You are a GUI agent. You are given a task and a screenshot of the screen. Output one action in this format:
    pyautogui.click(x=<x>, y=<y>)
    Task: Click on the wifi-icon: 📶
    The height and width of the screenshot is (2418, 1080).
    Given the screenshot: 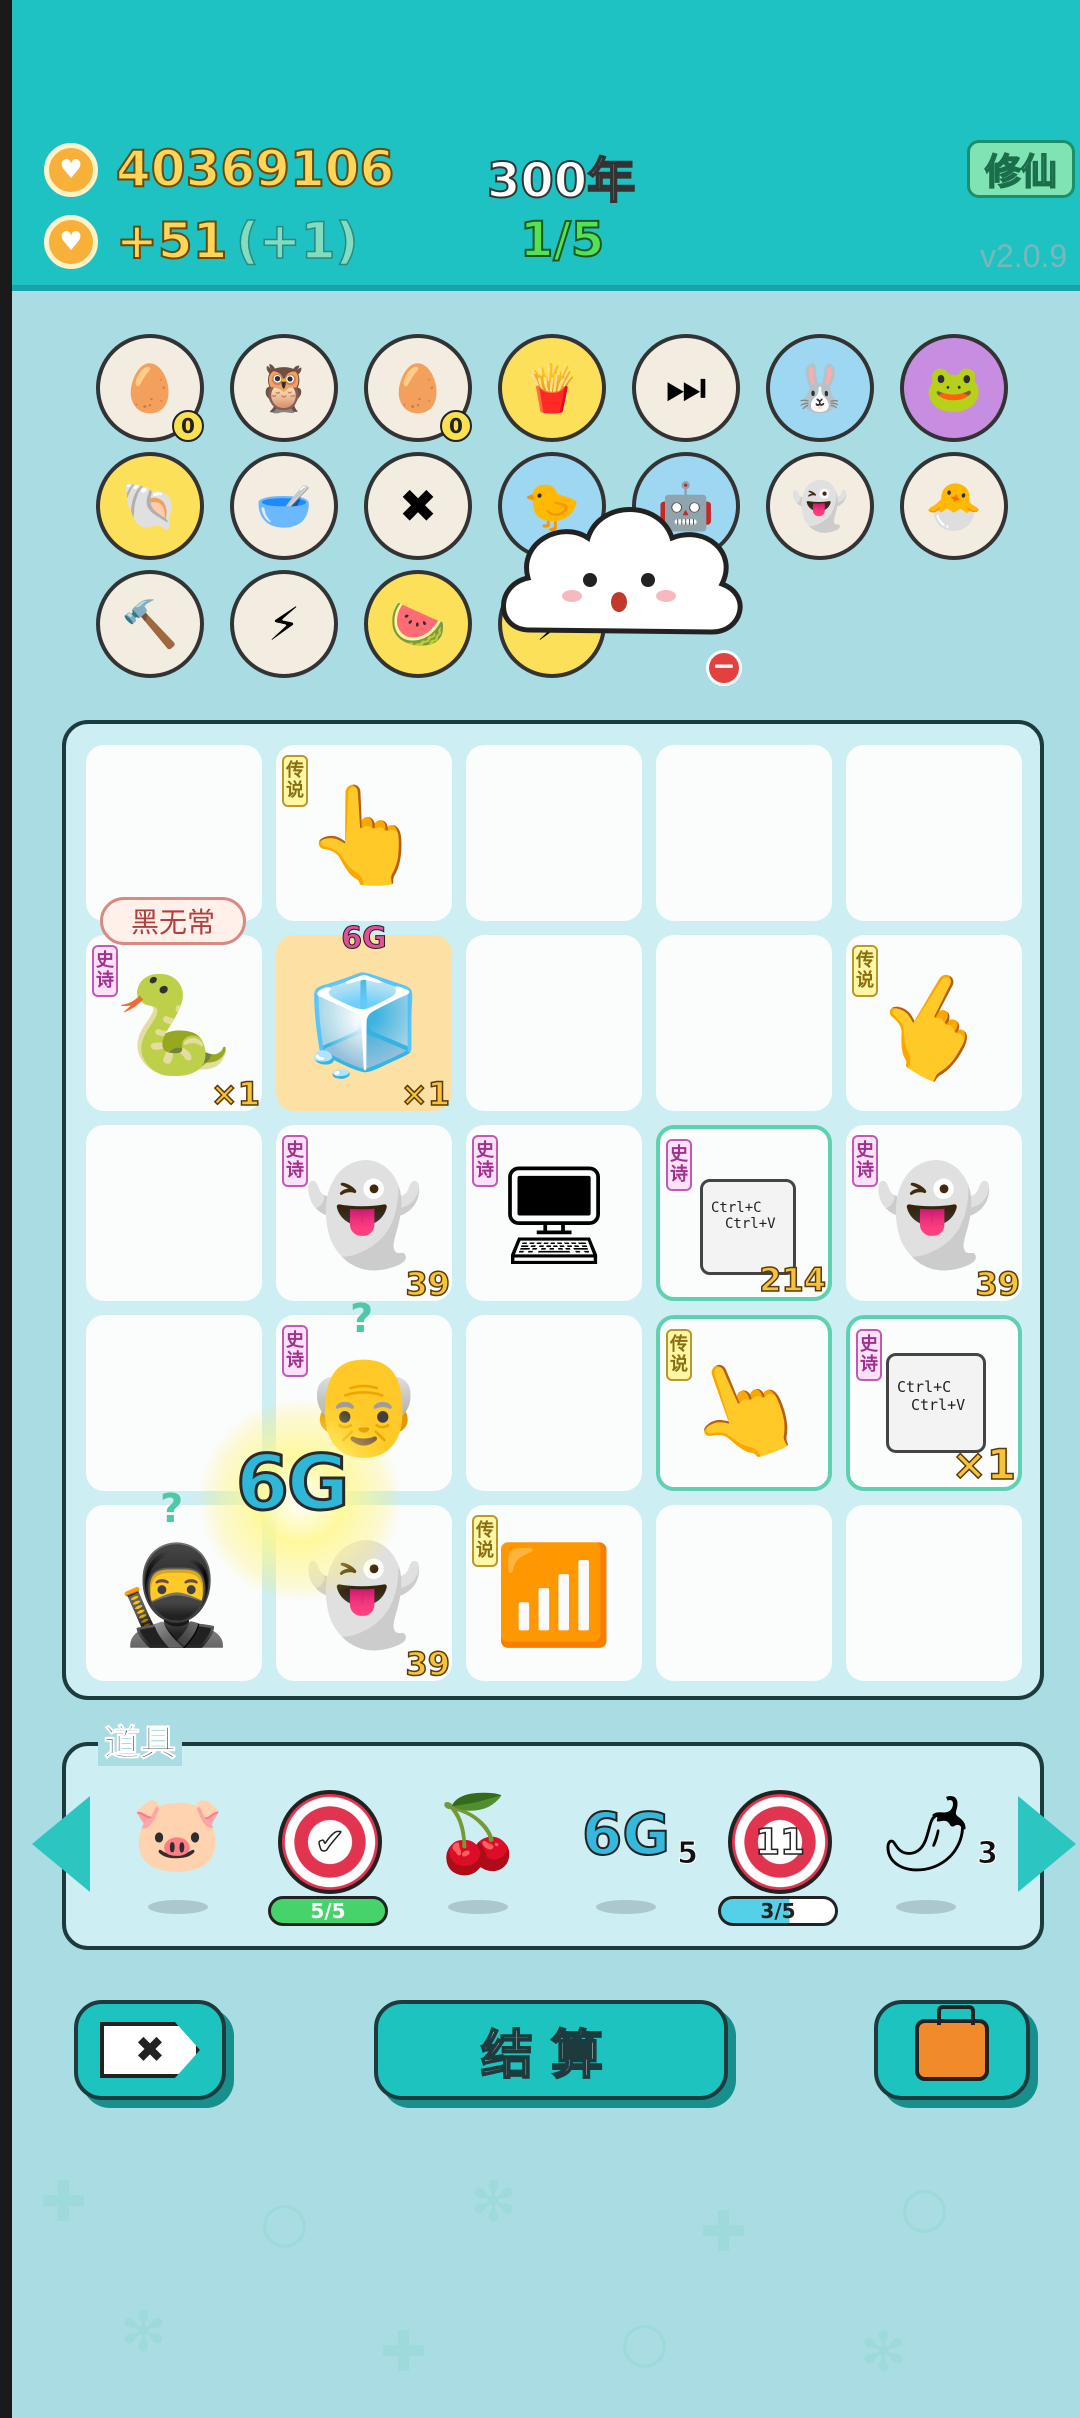 What is the action you would take?
    pyautogui.click(x=554, y=1595)
    